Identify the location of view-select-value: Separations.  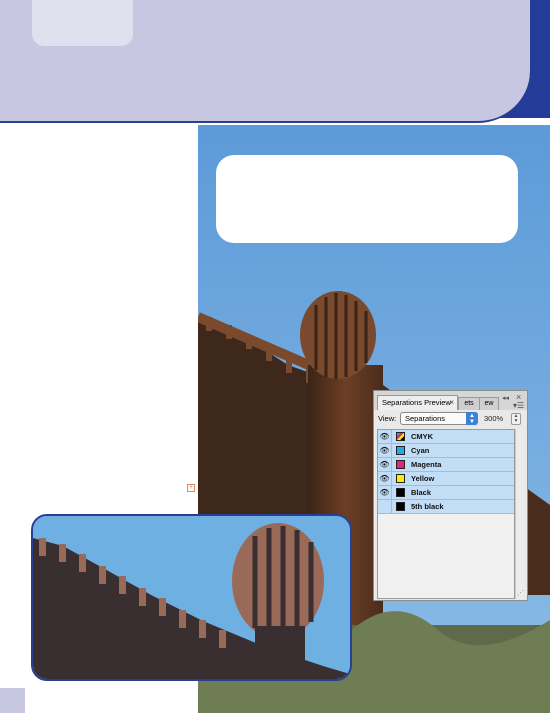
(425, 418).